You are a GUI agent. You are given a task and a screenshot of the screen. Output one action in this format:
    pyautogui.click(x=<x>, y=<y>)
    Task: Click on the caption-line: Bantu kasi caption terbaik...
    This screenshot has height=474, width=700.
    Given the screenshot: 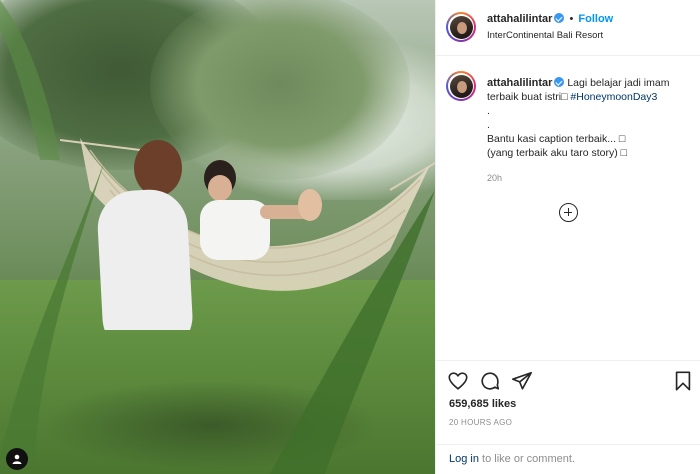 What is the action you would take?
    pyautogui.click(x=553, y=139)
    